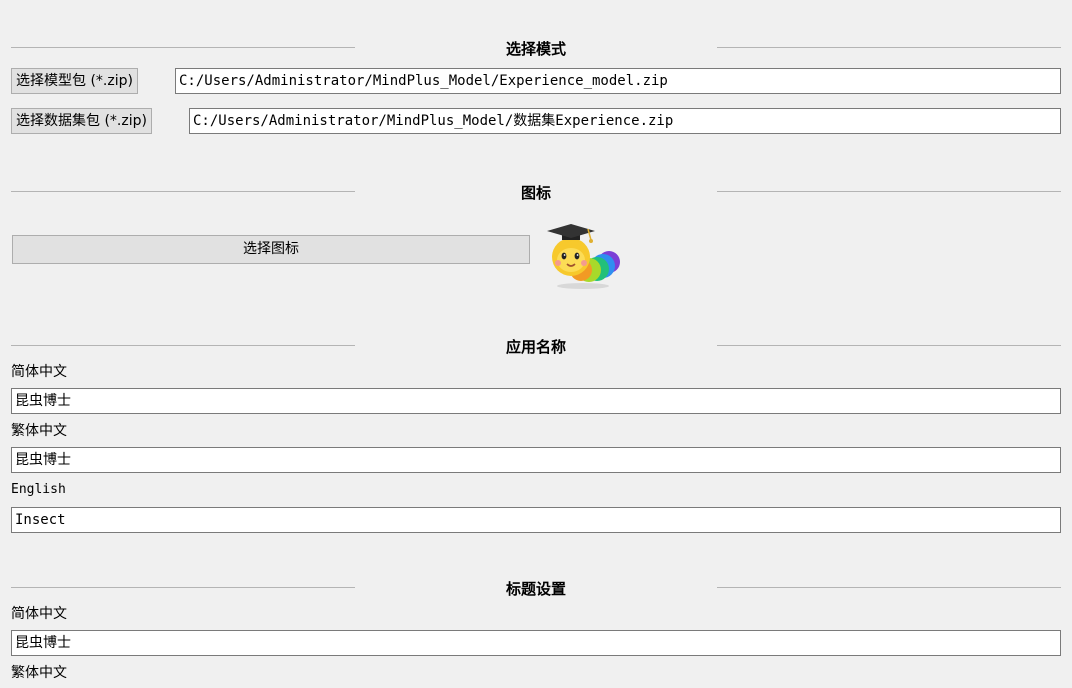 The width and height of the screenshot is (1072, 688). Describe the element at coordinates (74, 81) in the screenshot. I see `select-model-button: 选择模型包 (*.zip)` at that location.